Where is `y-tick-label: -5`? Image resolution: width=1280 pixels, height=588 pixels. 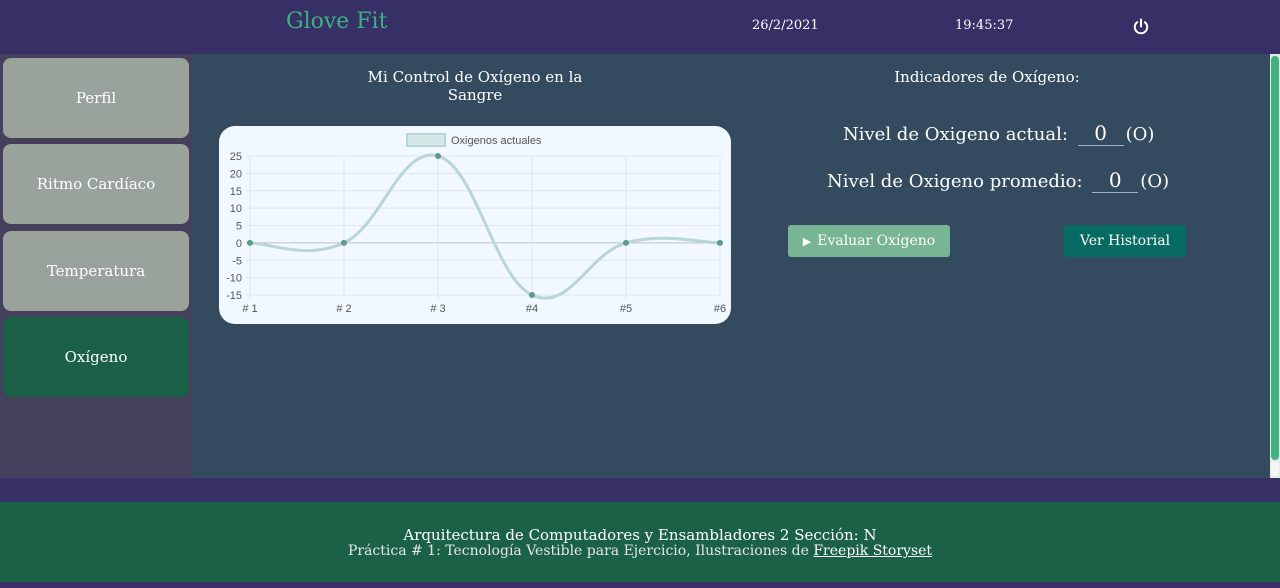 y-tick-label: -5 is located at coordinates (237, 261).